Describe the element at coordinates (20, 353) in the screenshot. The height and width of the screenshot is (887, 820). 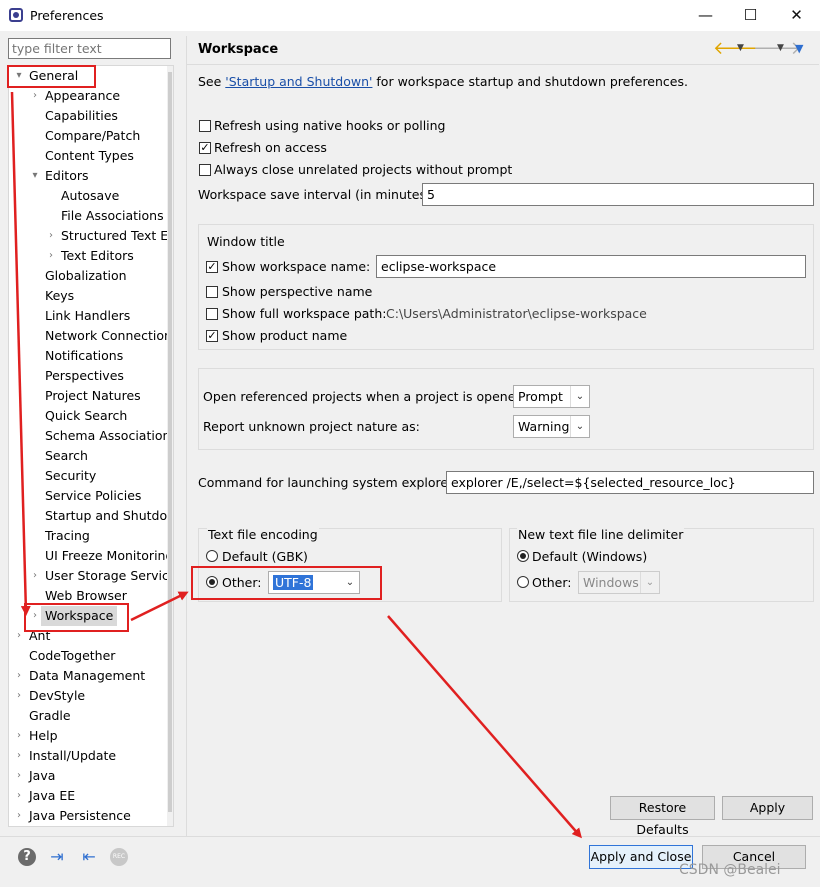
I see `arrow-general-to-workspace` at that location.